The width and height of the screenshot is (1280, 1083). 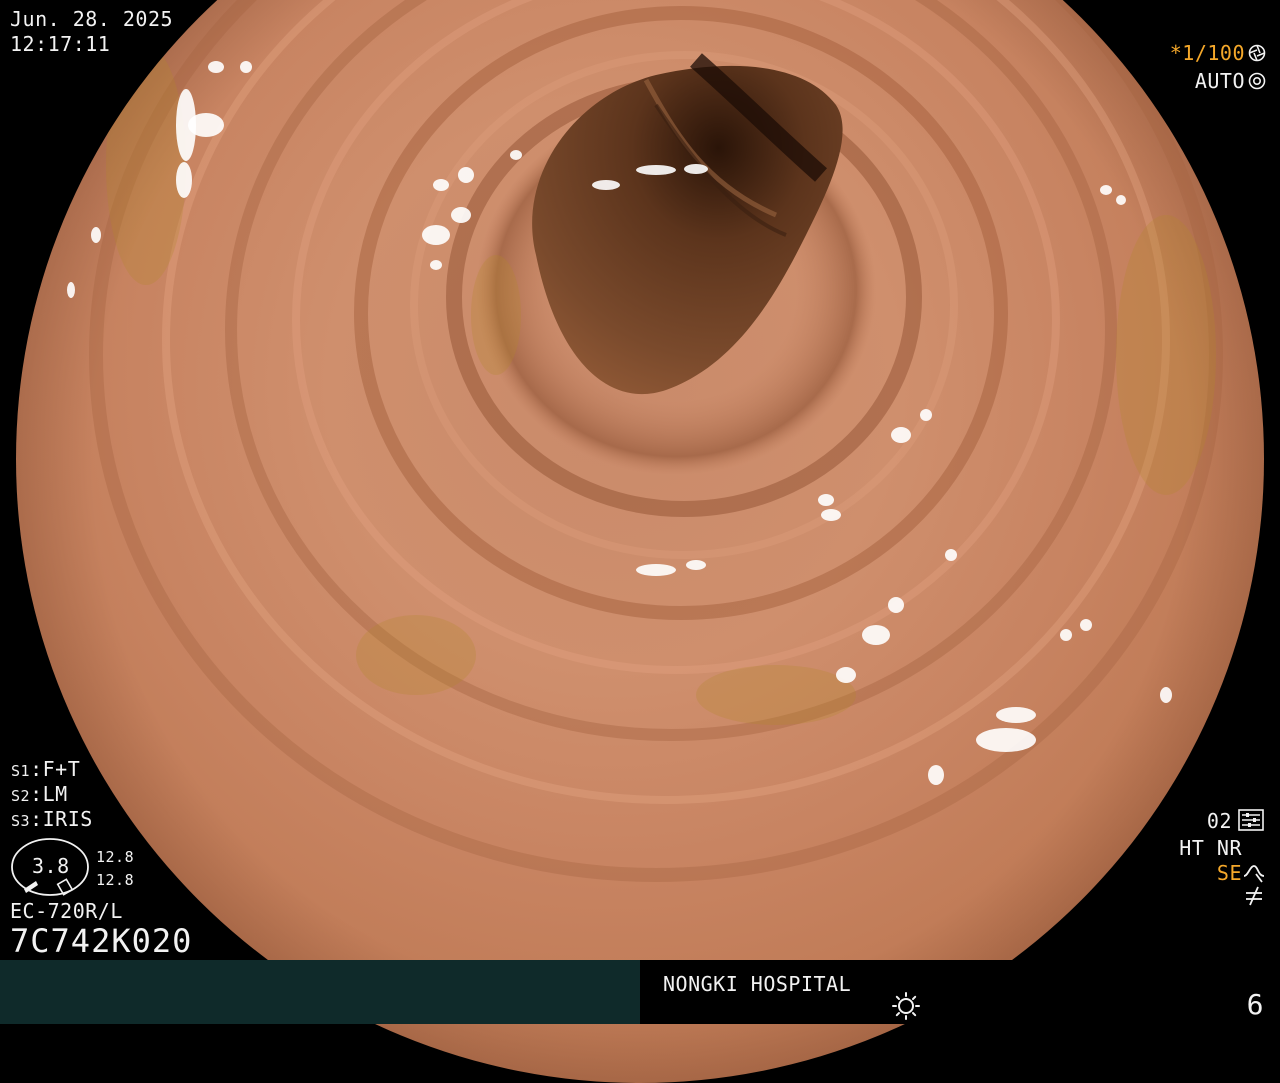 I want to click on shutter-speed: *1/100, so click(x=1218, y=53).